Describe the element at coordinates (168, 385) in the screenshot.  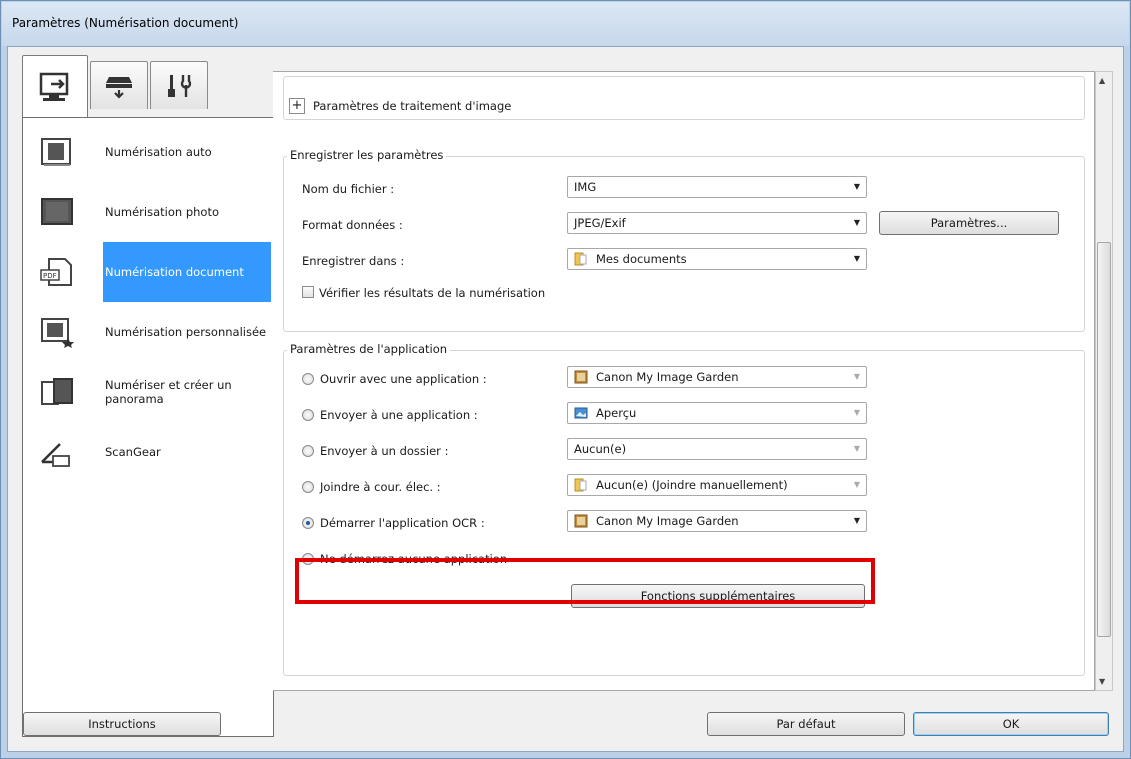
I see `nav-label-line1: Numériser et créer un` at that location.